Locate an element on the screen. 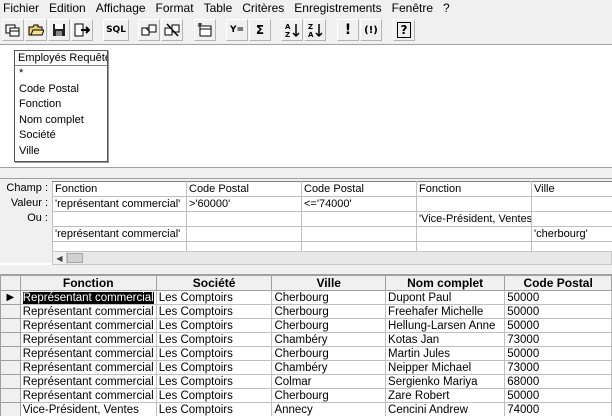 The image size is (612, 416). sort-descending-button: ZA is located at coordinates (315, 30).